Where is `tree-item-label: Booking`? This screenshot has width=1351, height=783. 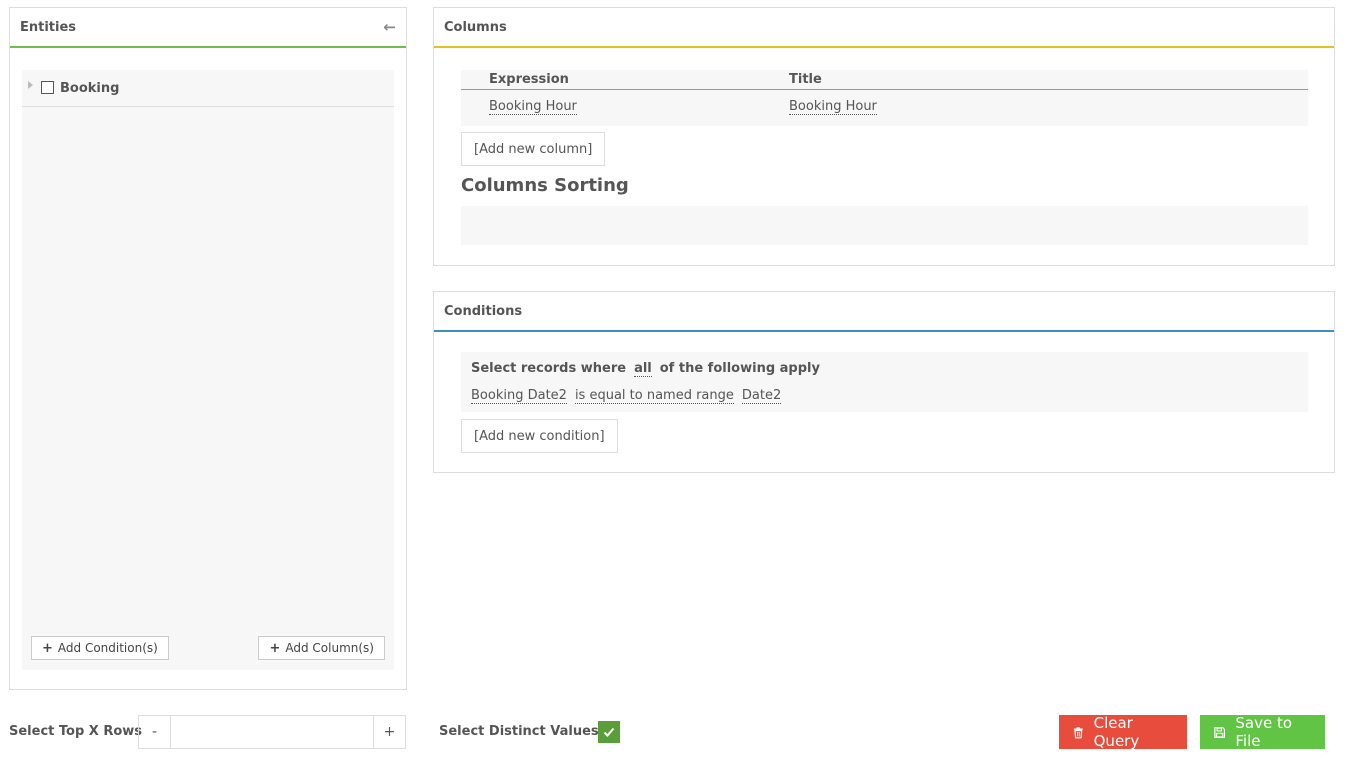
tree-item-label: Booking is located at coordinates (90, 88).